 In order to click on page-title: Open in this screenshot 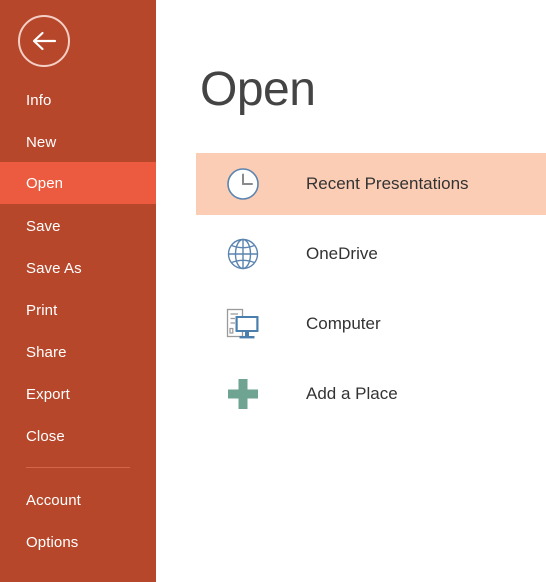, I will do `click(258, 89)`.